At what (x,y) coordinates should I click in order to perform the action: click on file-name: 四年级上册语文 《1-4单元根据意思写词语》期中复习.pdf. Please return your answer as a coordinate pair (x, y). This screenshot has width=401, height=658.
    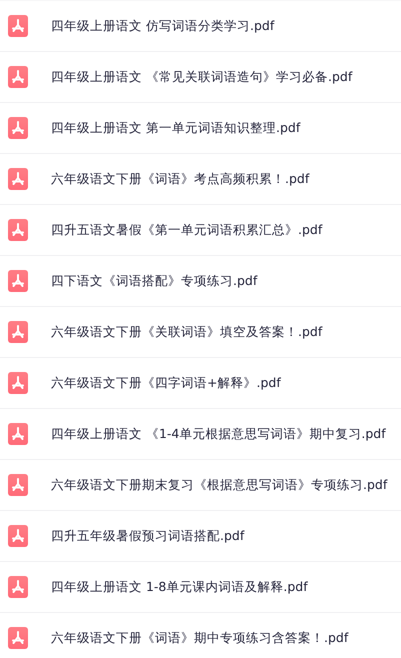
    Looking at the image, I should click on (218, 434).